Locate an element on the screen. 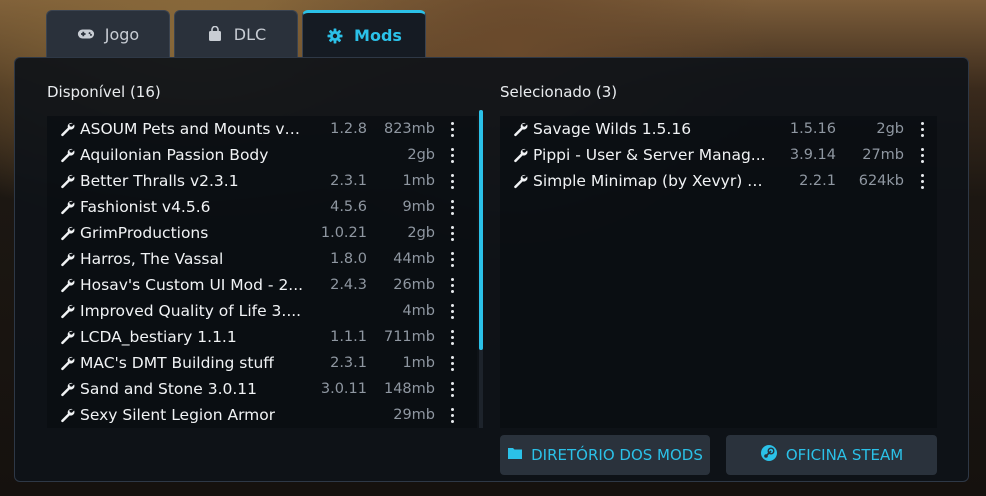  mod-version: 2.2.1 is located at coordinates (817, 181).